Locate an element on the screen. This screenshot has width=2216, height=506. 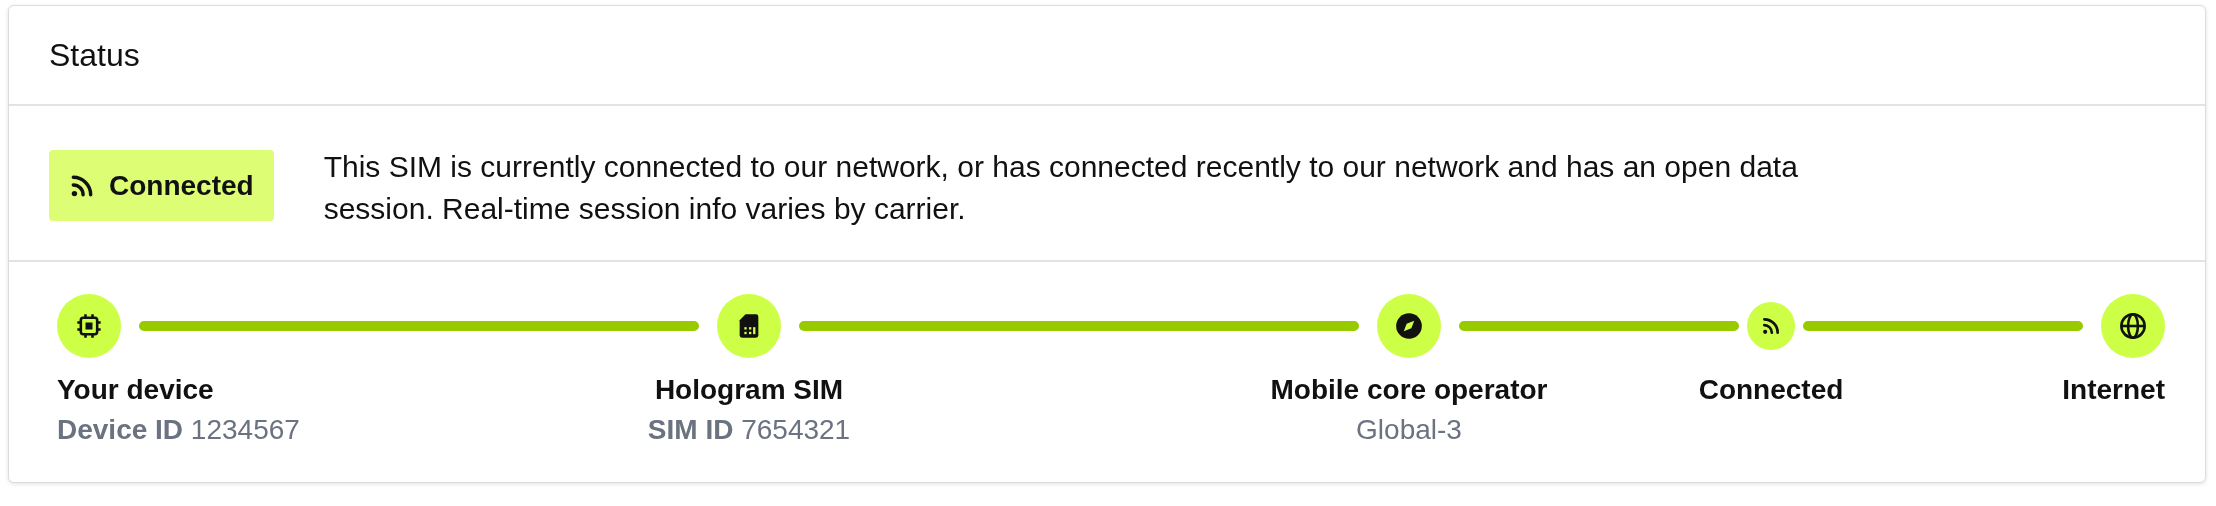
status-badge: Connected is located at coordinates (161, 185).